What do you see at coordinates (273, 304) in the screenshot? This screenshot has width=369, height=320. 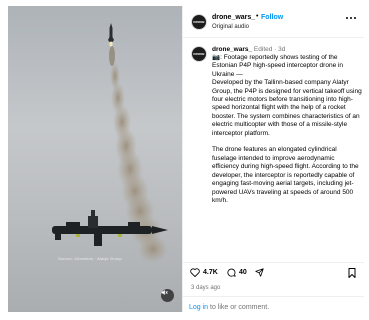 I see `post-footer: Log in to like or comment.` at bounding box center [273, 304].